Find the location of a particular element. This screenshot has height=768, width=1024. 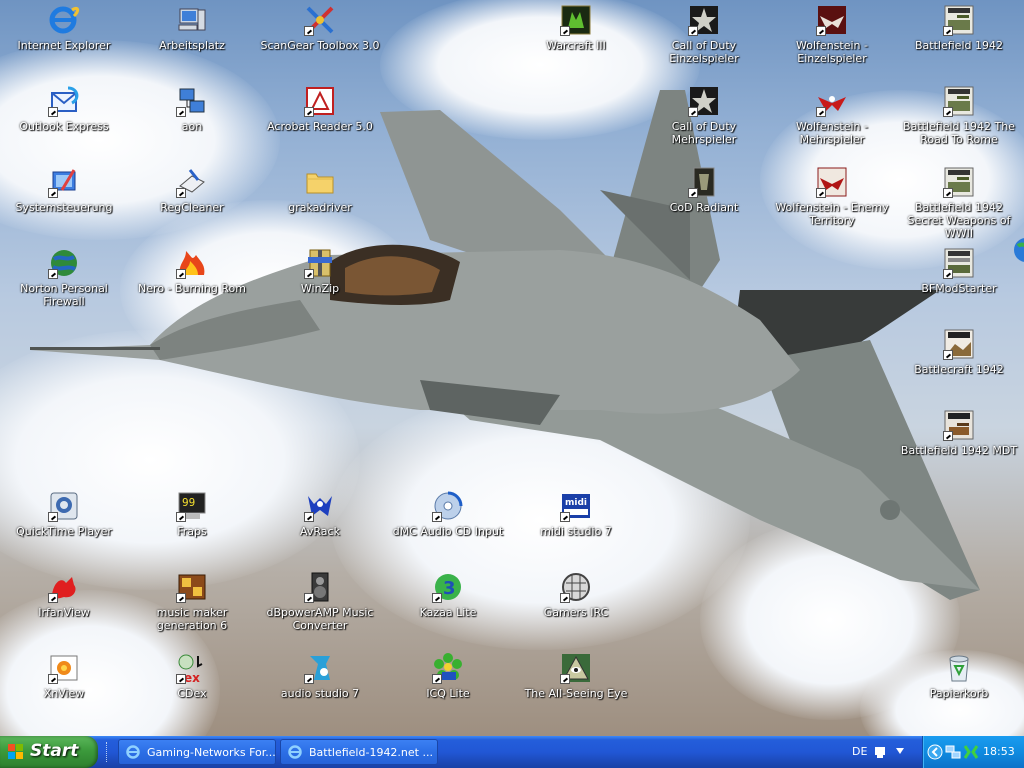

desktop-icon-wolfenstein-einzelspieler: Wolfenstein - Einzelspieler is located at coordinates (832, 41).